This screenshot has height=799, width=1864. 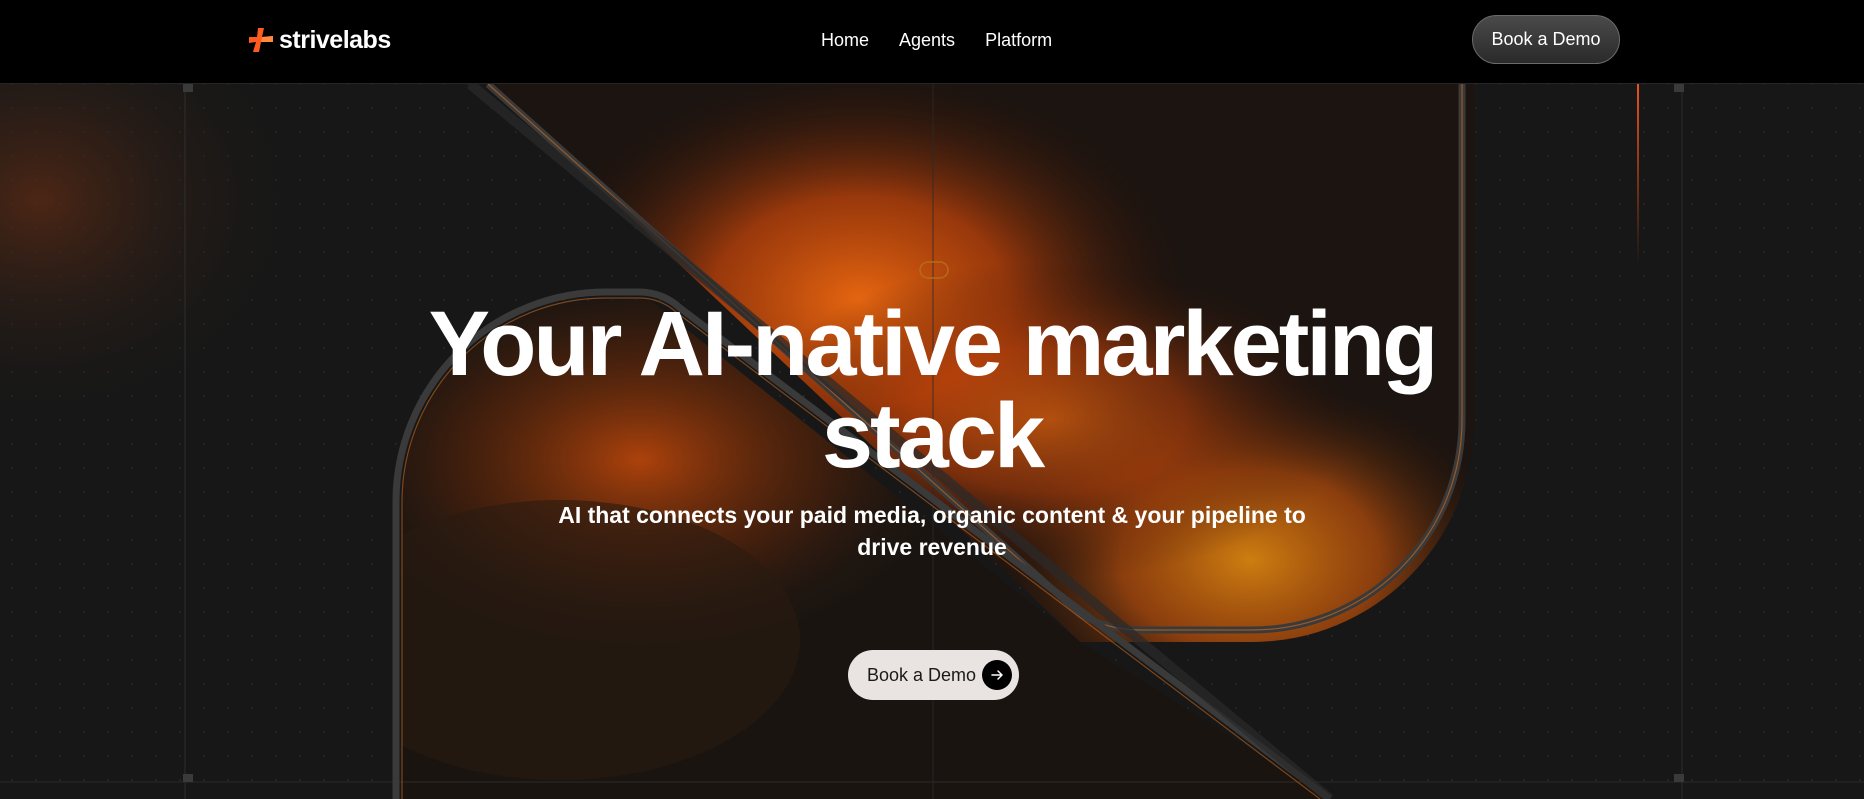 What do you see at coordinates (1546, 39) in the screenshot?
I see `nav-book-demo-button: Book a Demo` at bounding box center [1546, 39].